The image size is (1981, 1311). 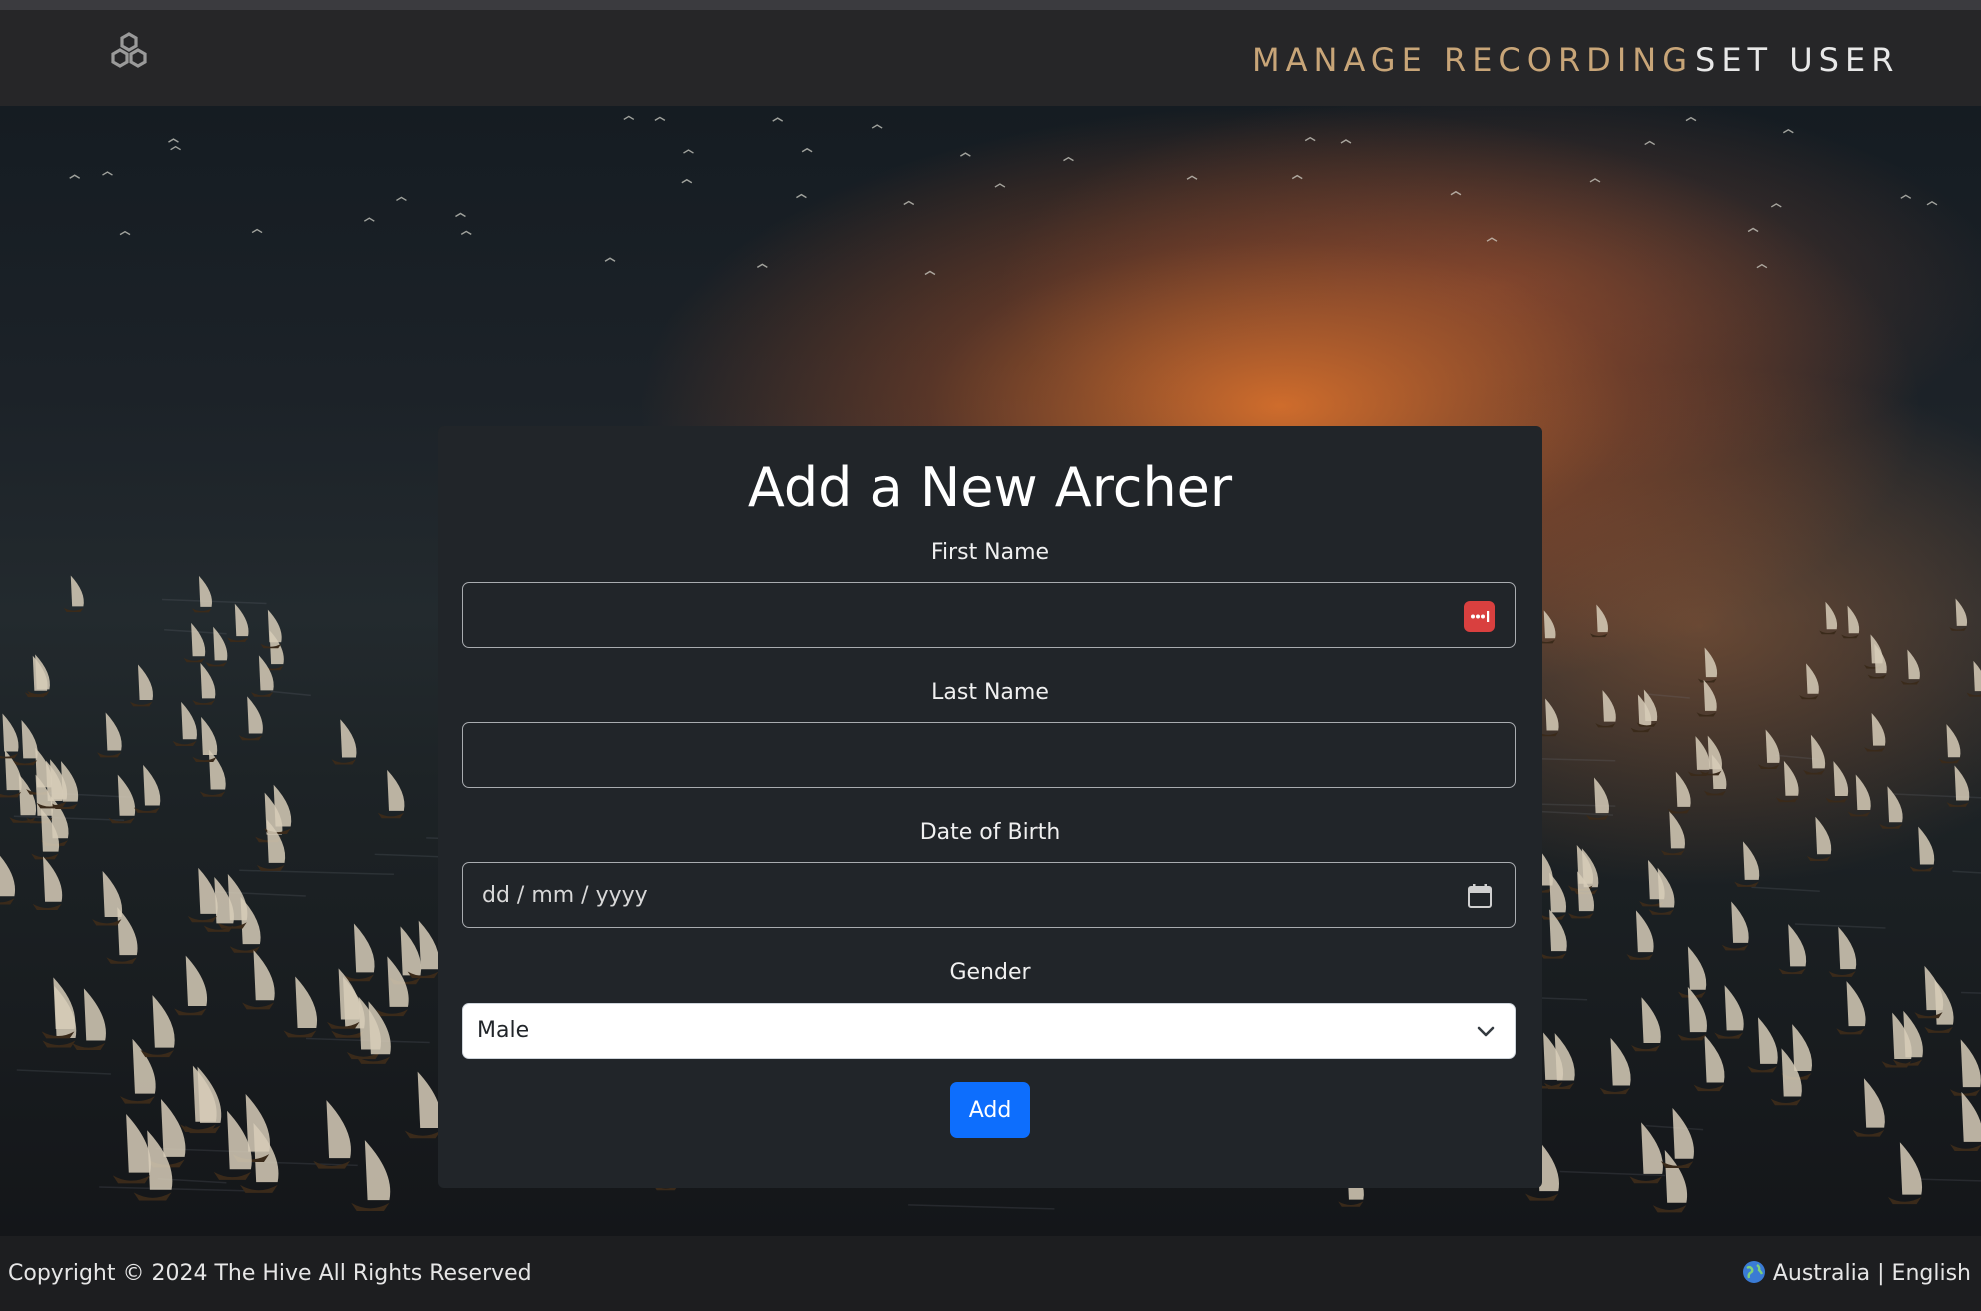 I want to click on password-manager-icon, so click(x=1479, y=616).